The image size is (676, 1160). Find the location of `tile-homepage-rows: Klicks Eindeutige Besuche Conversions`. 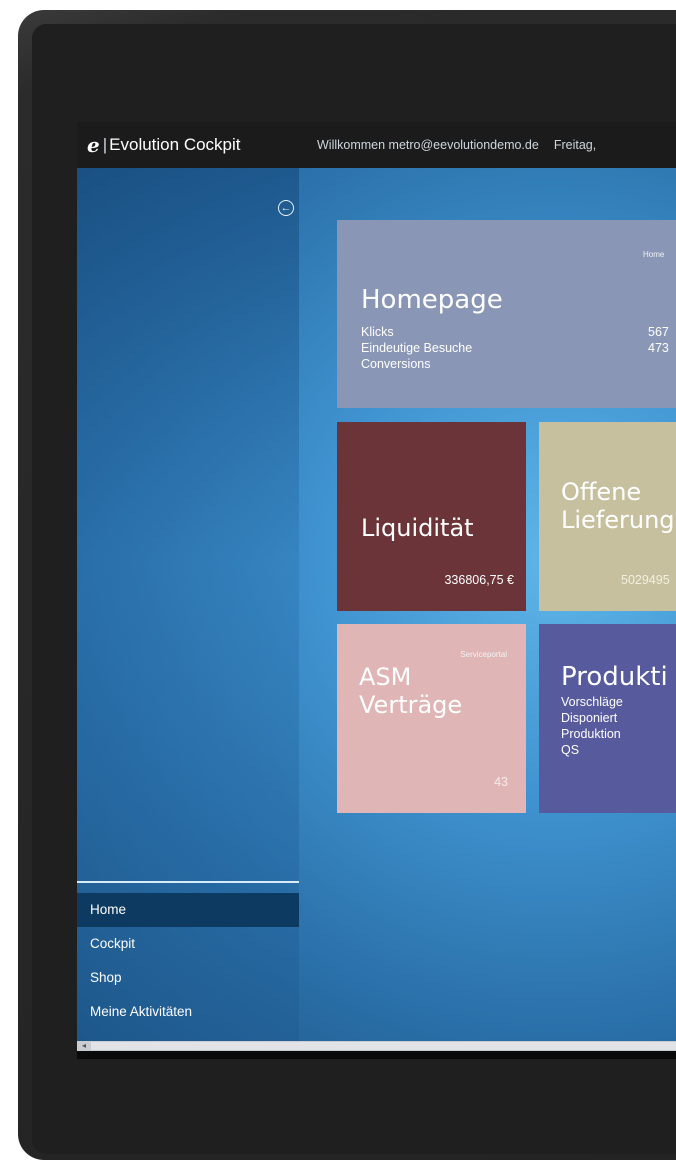

tile-homepage-rows: Klicks Eindeutige Besuche Conversions is located at coordinates (416, 348).